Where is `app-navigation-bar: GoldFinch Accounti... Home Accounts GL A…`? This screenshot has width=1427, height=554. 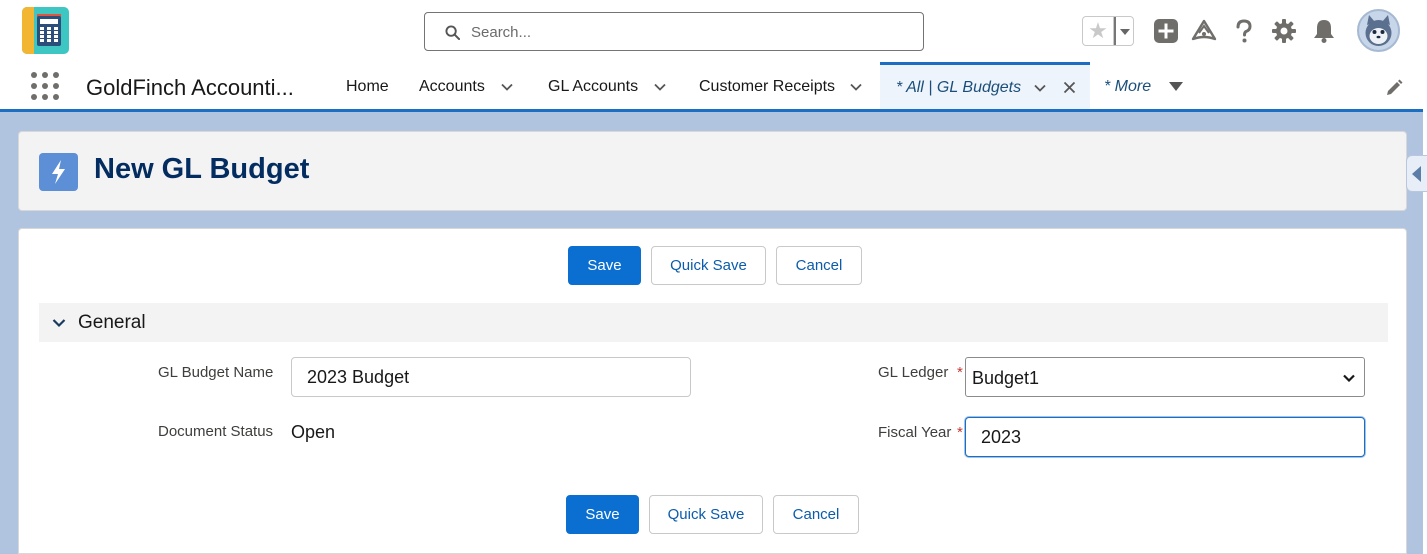 app-navigation-bar: GoldFinch Accounti... Home Accounts GL A… is located at coordinates (713, 87).